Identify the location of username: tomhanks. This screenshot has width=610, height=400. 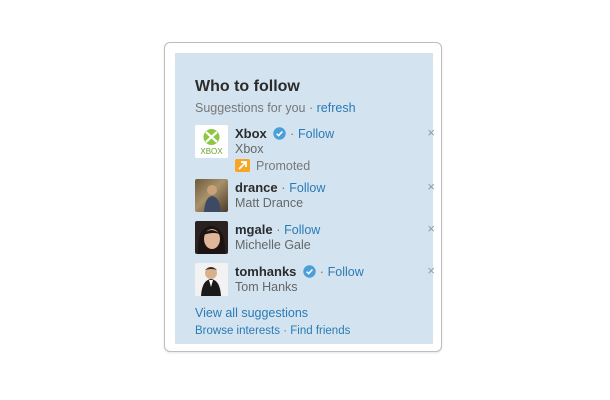
(265, 271).